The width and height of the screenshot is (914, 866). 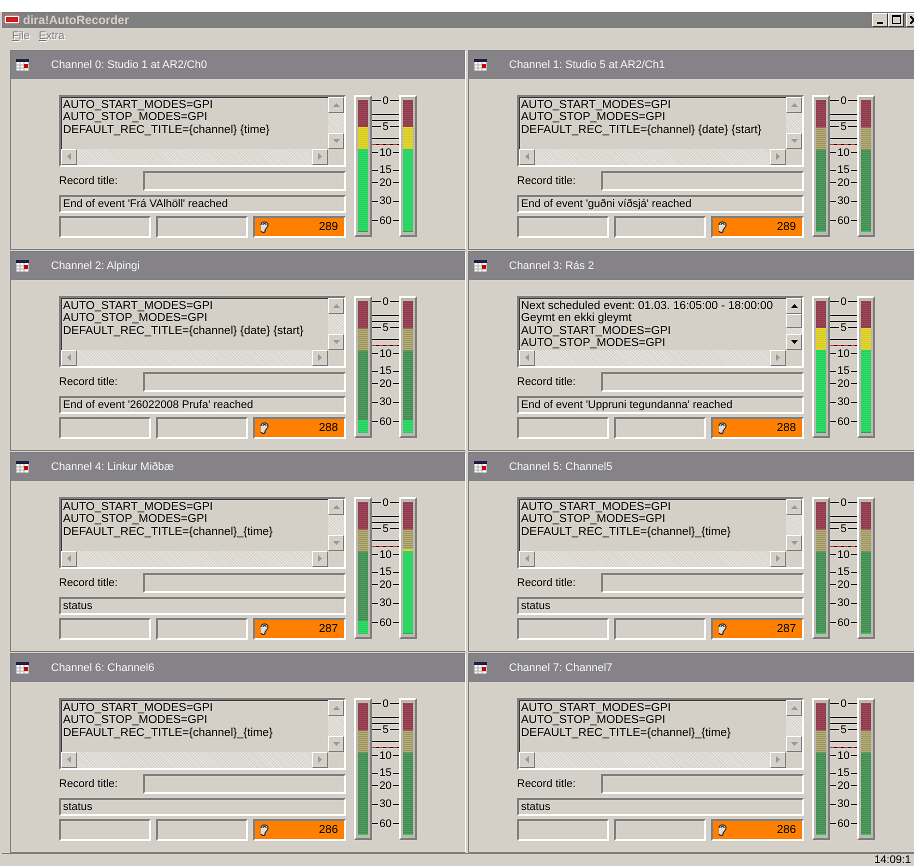 What do you see at coordinates (167, 130) in the screenshot?
I see `config-line: DEFAULT_REC_TITLE={channel} {time}` at bounding box center [167, 130].